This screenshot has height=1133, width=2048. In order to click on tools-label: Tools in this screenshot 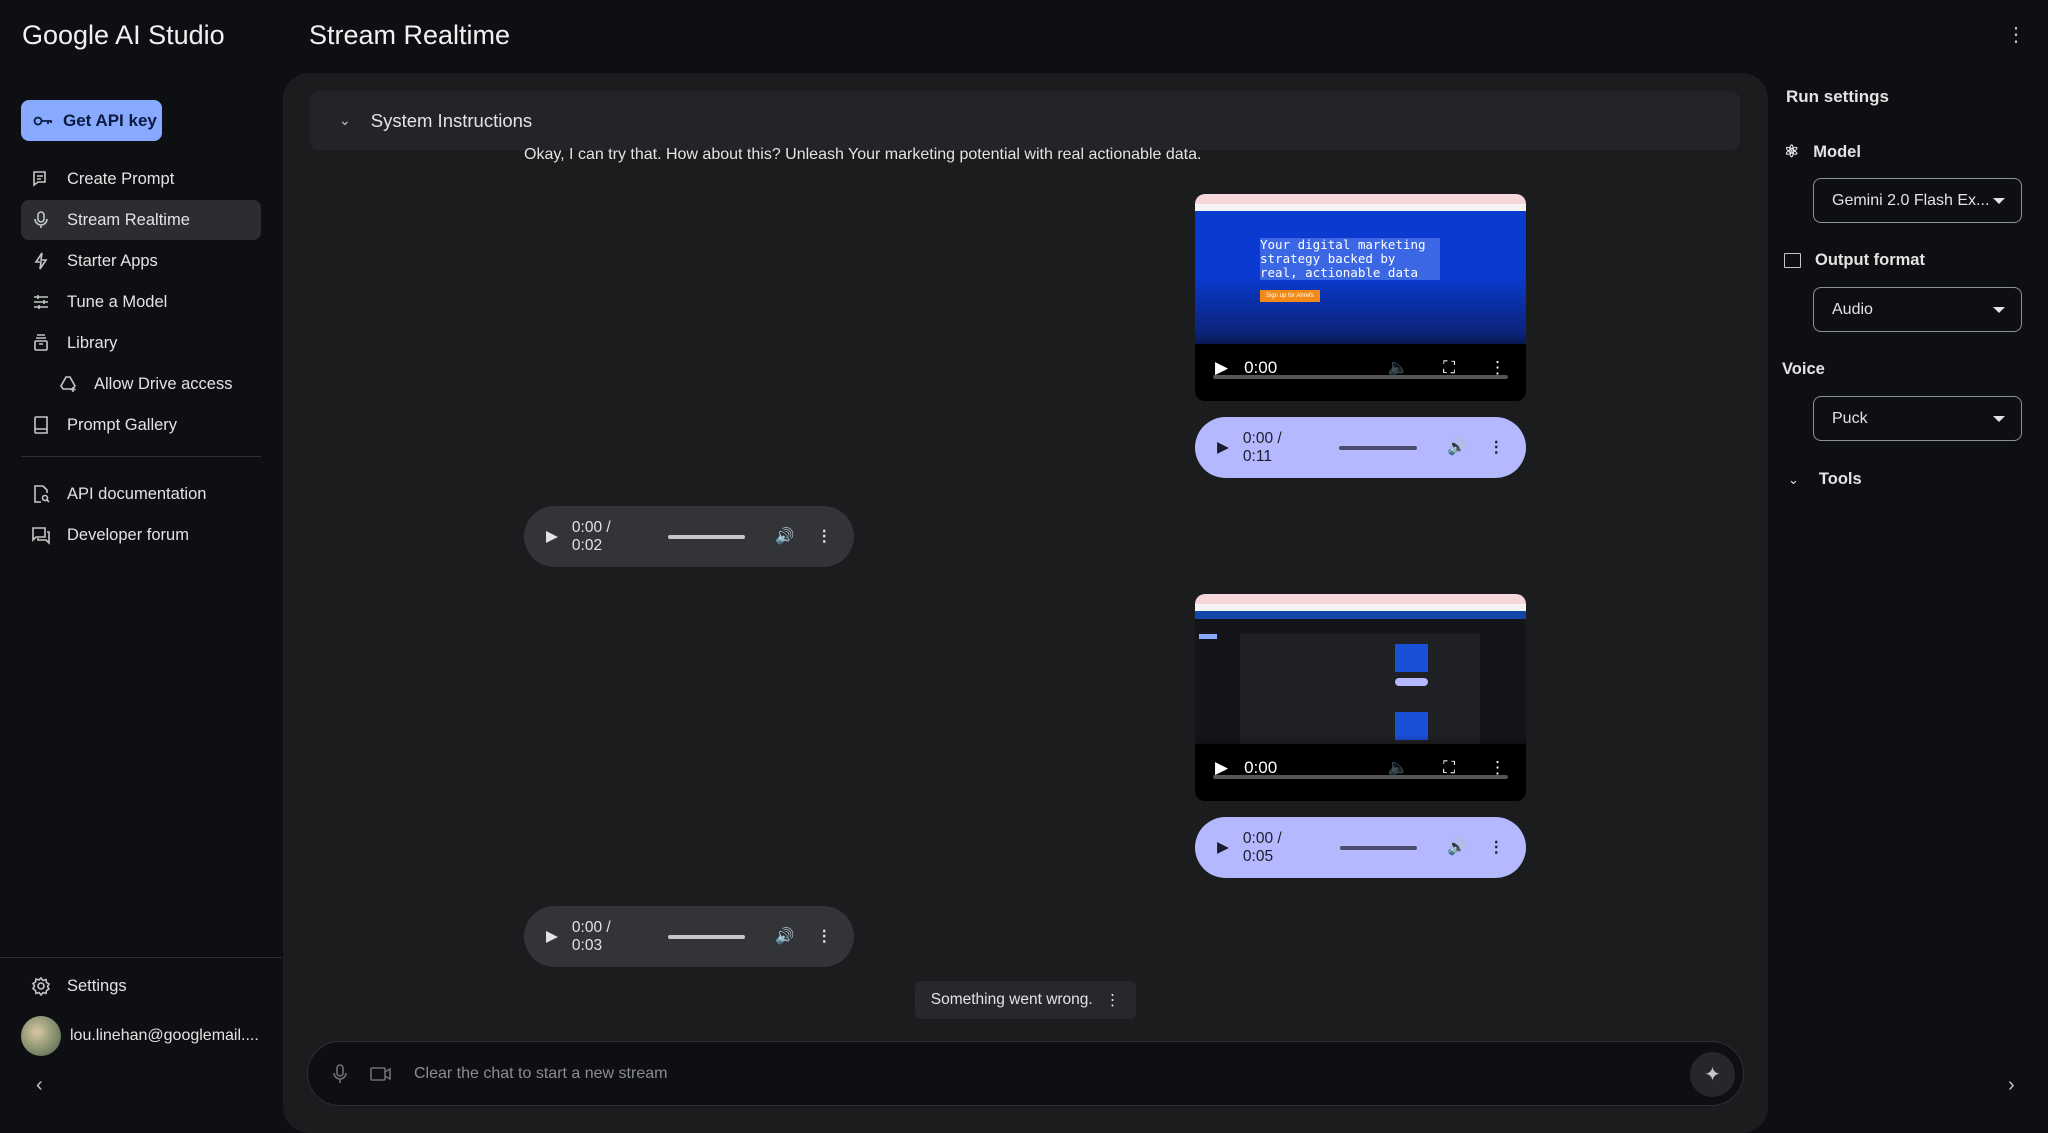, I will do `click(1840, 479)`.